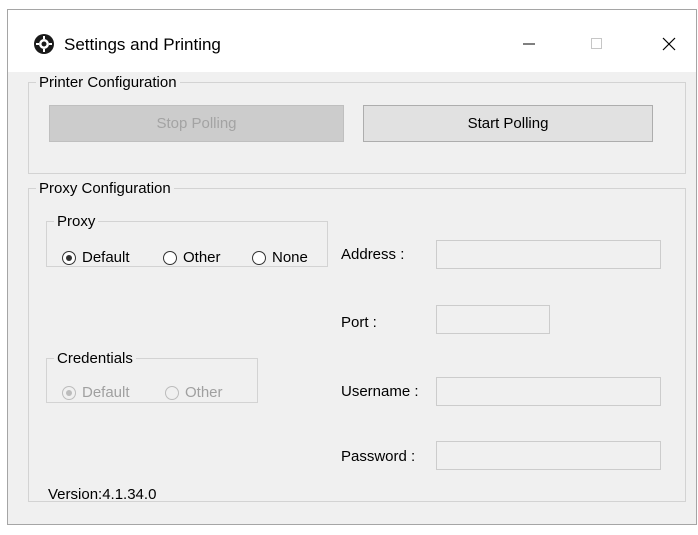 This screenshot has width=698, height=535. Describe the element at coordinates (95, 358) in the screenshot. I see `credentials-legend: Credentials` at that location.